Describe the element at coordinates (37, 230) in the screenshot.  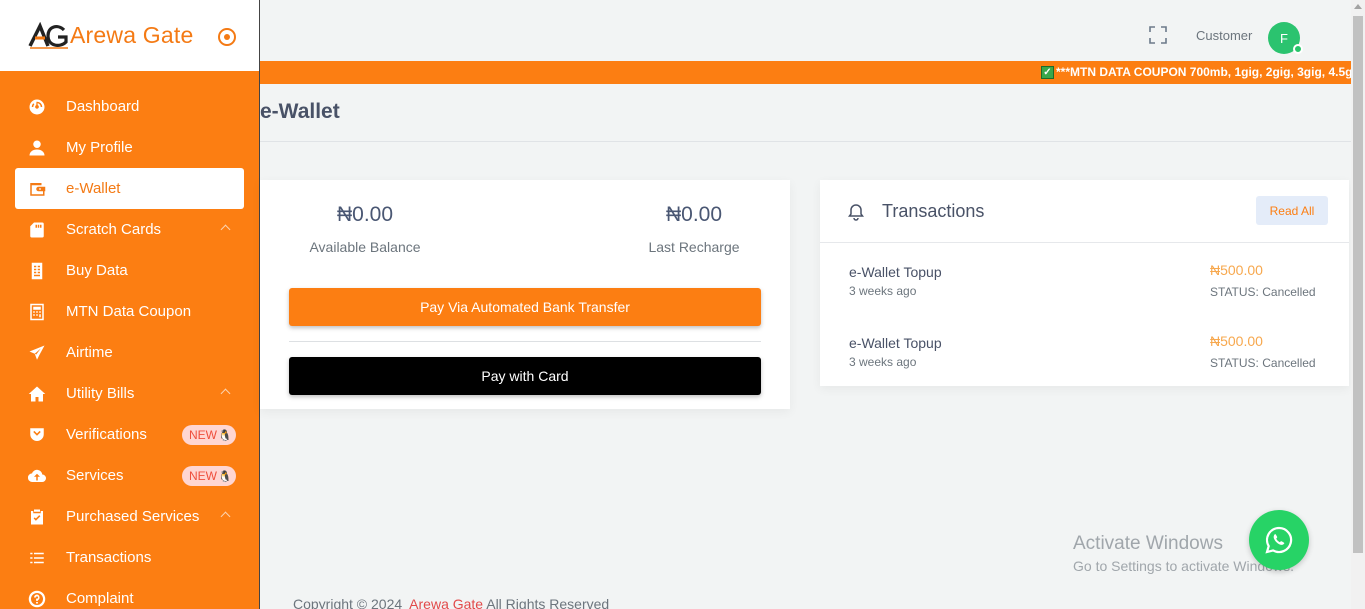
I see `card-icon` at that location.